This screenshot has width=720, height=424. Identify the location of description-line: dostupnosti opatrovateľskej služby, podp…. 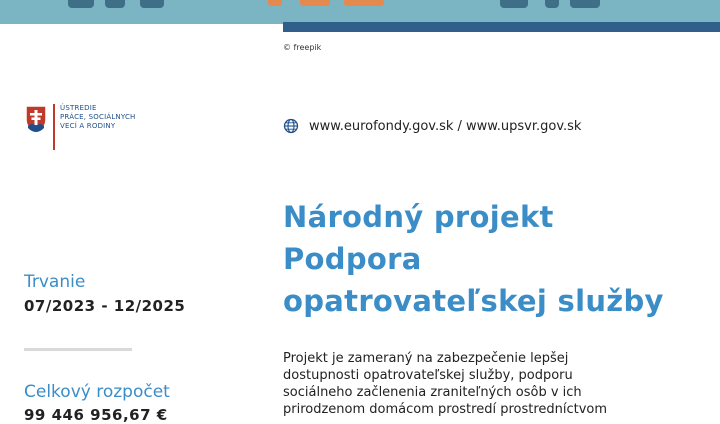
(428, 375).